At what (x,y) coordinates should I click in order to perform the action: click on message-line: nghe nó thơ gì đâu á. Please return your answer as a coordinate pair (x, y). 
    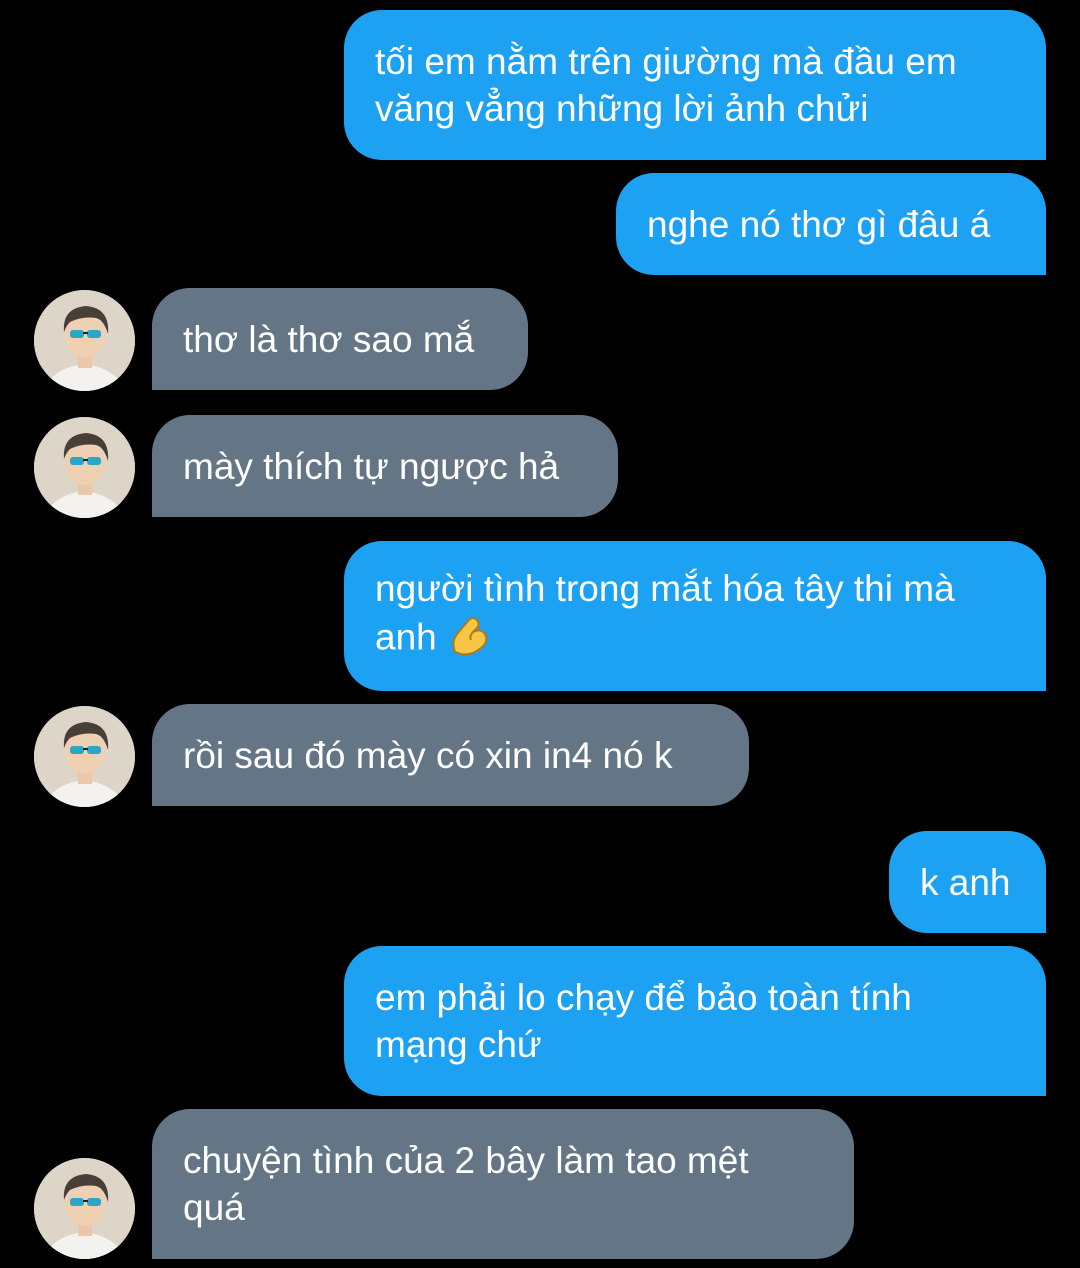
    Looking at the image, I should click on (819, 224).